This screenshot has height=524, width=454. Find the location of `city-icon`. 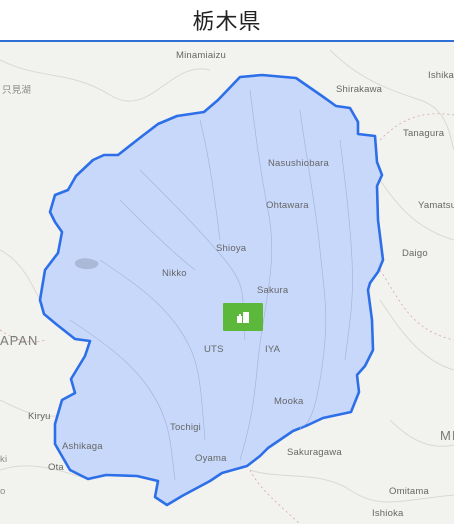

city-icon is located at coordinates (243, 317).